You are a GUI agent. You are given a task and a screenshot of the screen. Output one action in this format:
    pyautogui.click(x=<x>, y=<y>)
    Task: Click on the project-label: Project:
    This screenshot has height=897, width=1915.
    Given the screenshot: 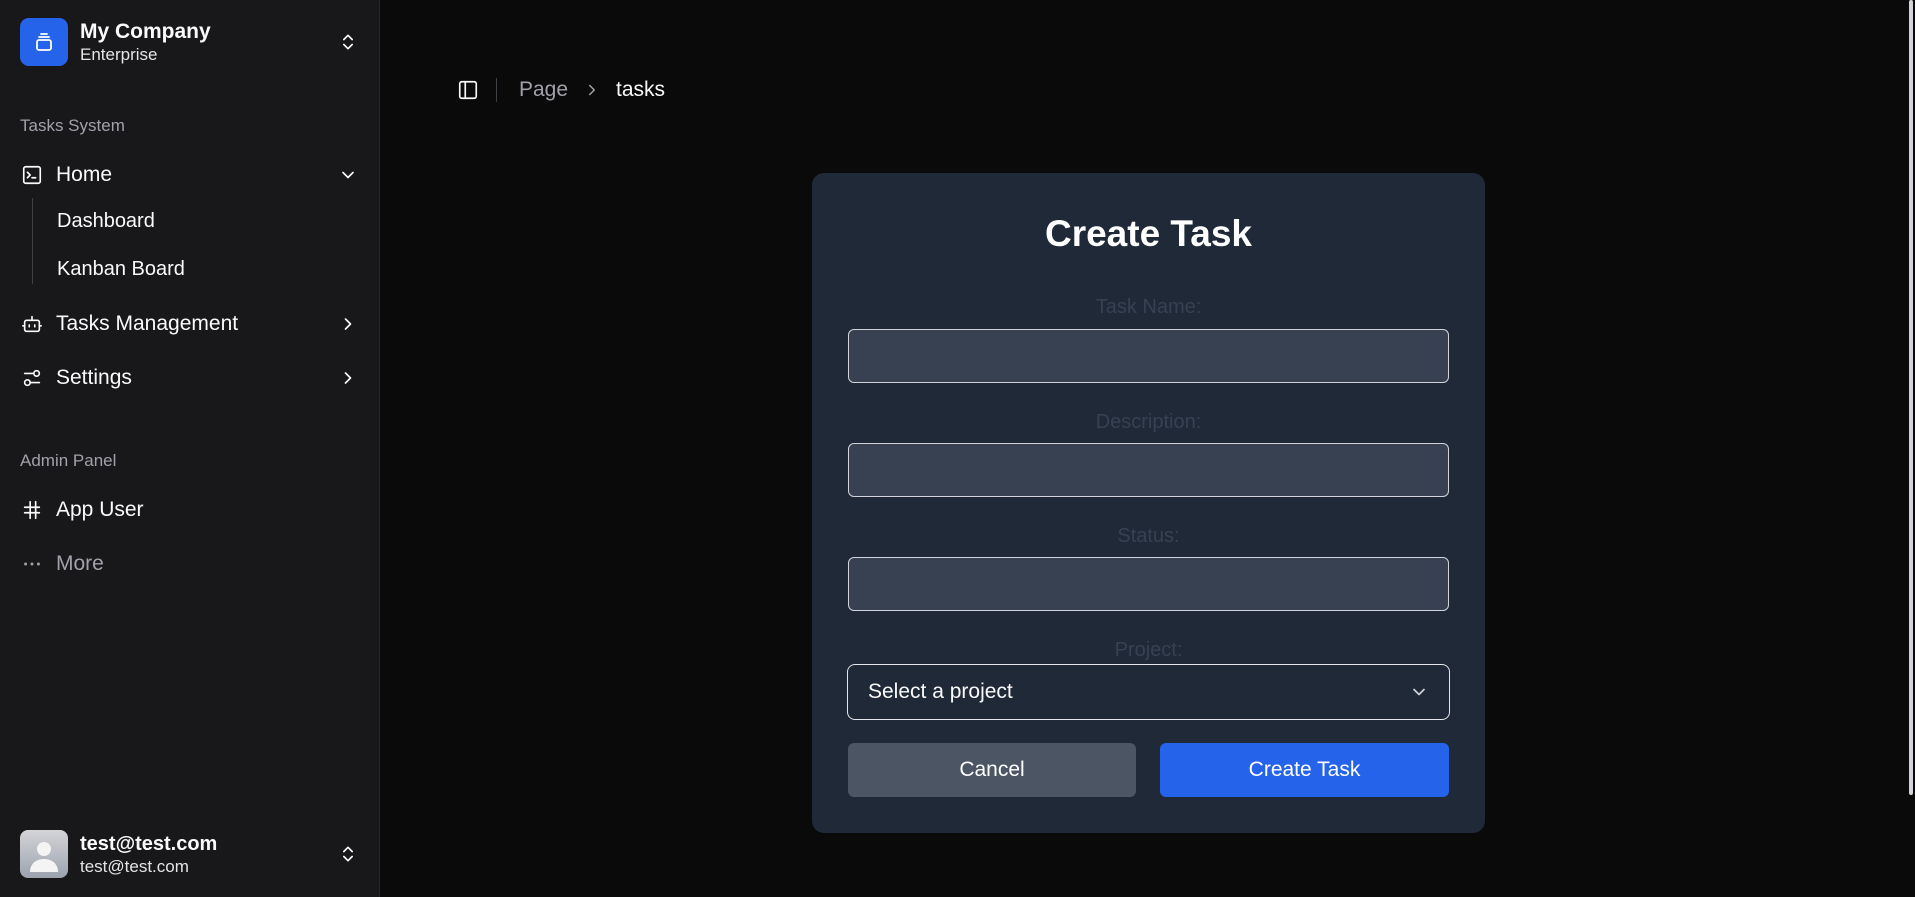 What is the action you would take?
    pyautogui.click(x=1148, y=650)
    